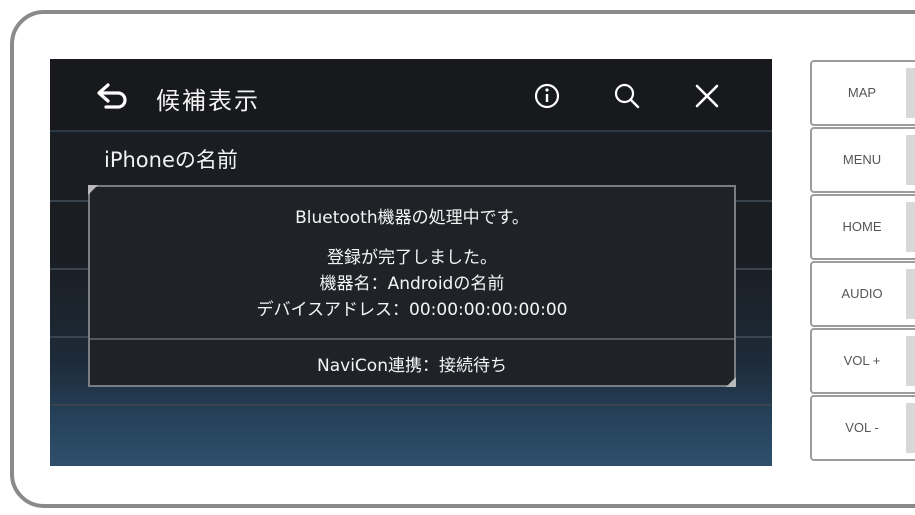 The height and width of the screenshot is (515, 915). Describe the element at coordinates (627, 96) in the screenshot. I see `search-icon` at that location.